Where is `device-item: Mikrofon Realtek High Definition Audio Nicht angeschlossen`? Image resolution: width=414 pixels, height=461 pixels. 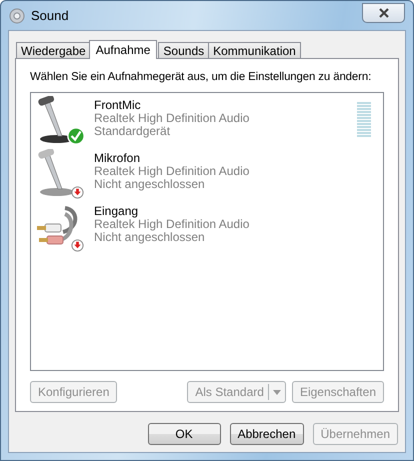
device-item: Mikrofon Realtek High Definition Audio Nicht angeschlossen is located at coordinates (207, 175).